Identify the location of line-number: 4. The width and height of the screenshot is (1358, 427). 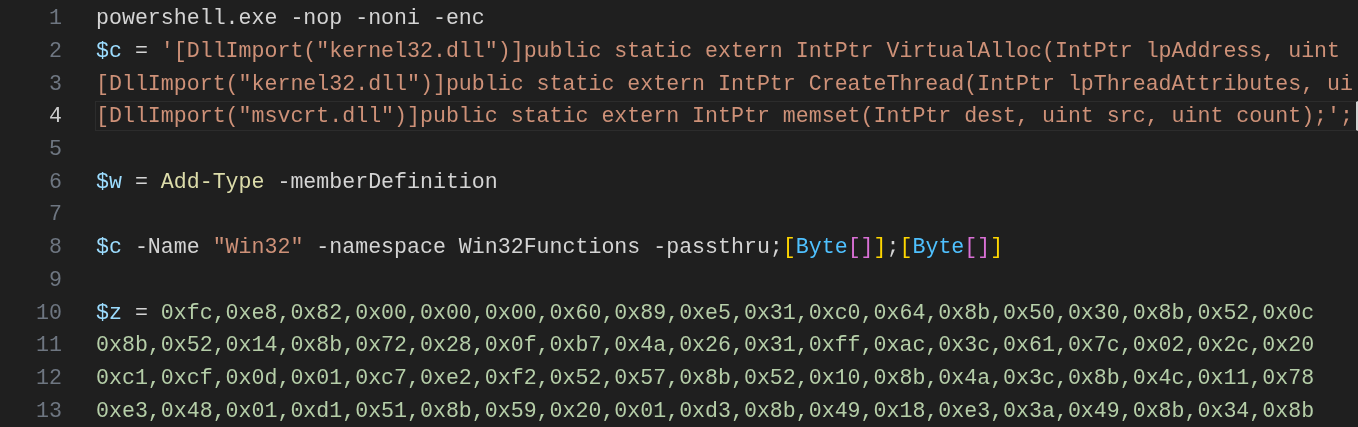
(55, 116).